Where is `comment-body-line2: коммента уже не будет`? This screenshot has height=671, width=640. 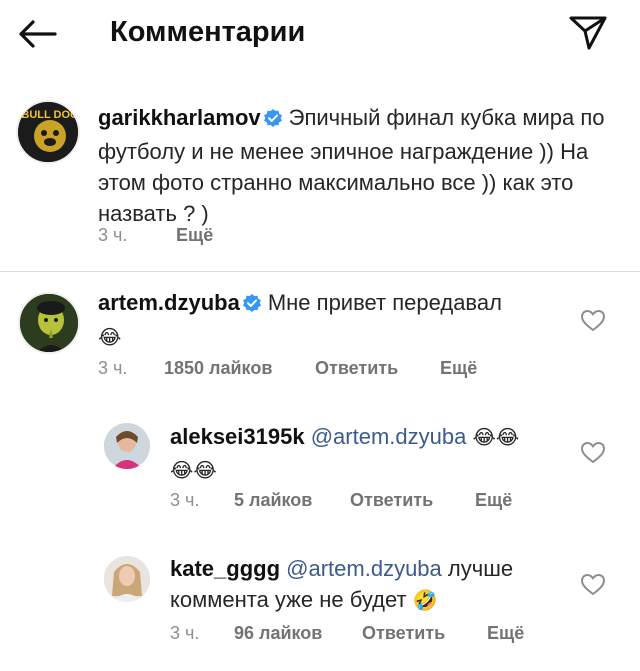 comment-body-line2: коммента уже не будет is located at coordinates (288, 599).